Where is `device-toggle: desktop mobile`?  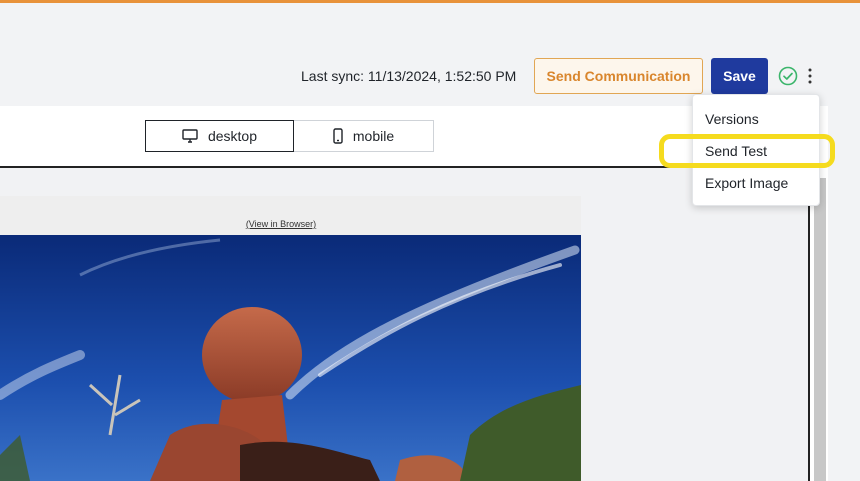 device-toggle: desktop mobile is located at coordinates (289, 136).